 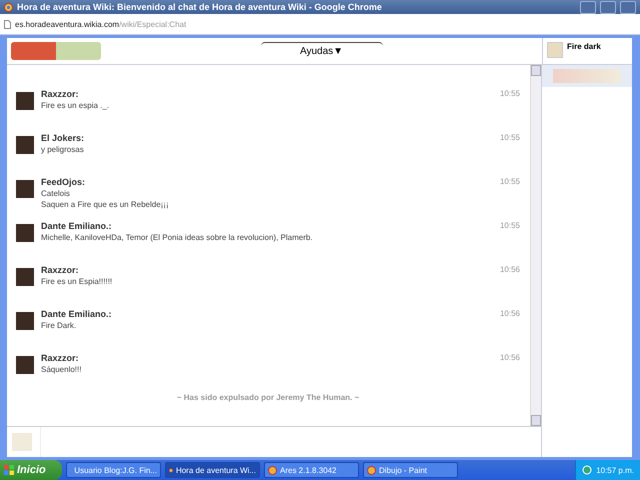 What do you see at coordinates (628, 7) in the screenshot?
I see `close-button` at bounding box center [628, 7].